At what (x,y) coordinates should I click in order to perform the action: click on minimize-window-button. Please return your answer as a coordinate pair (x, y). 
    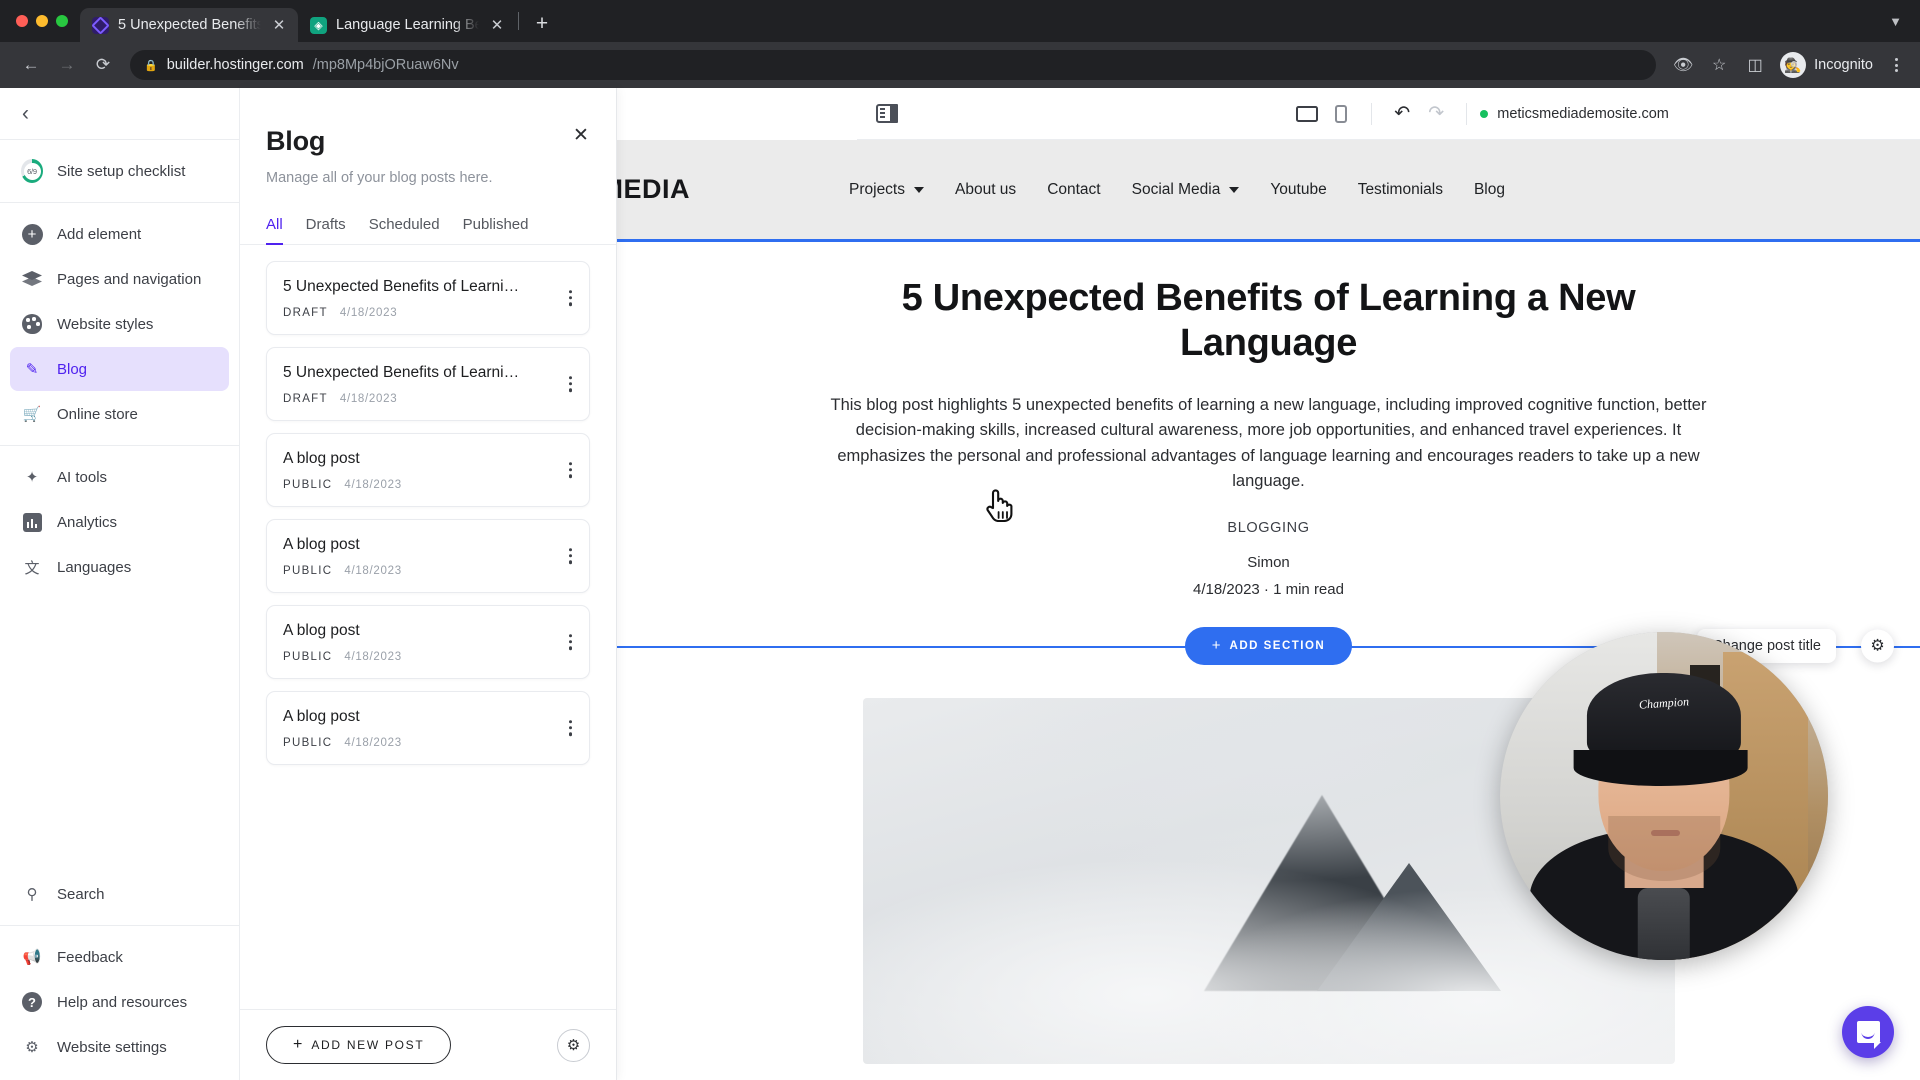
    Looking at the image, I should click on (42, 21).